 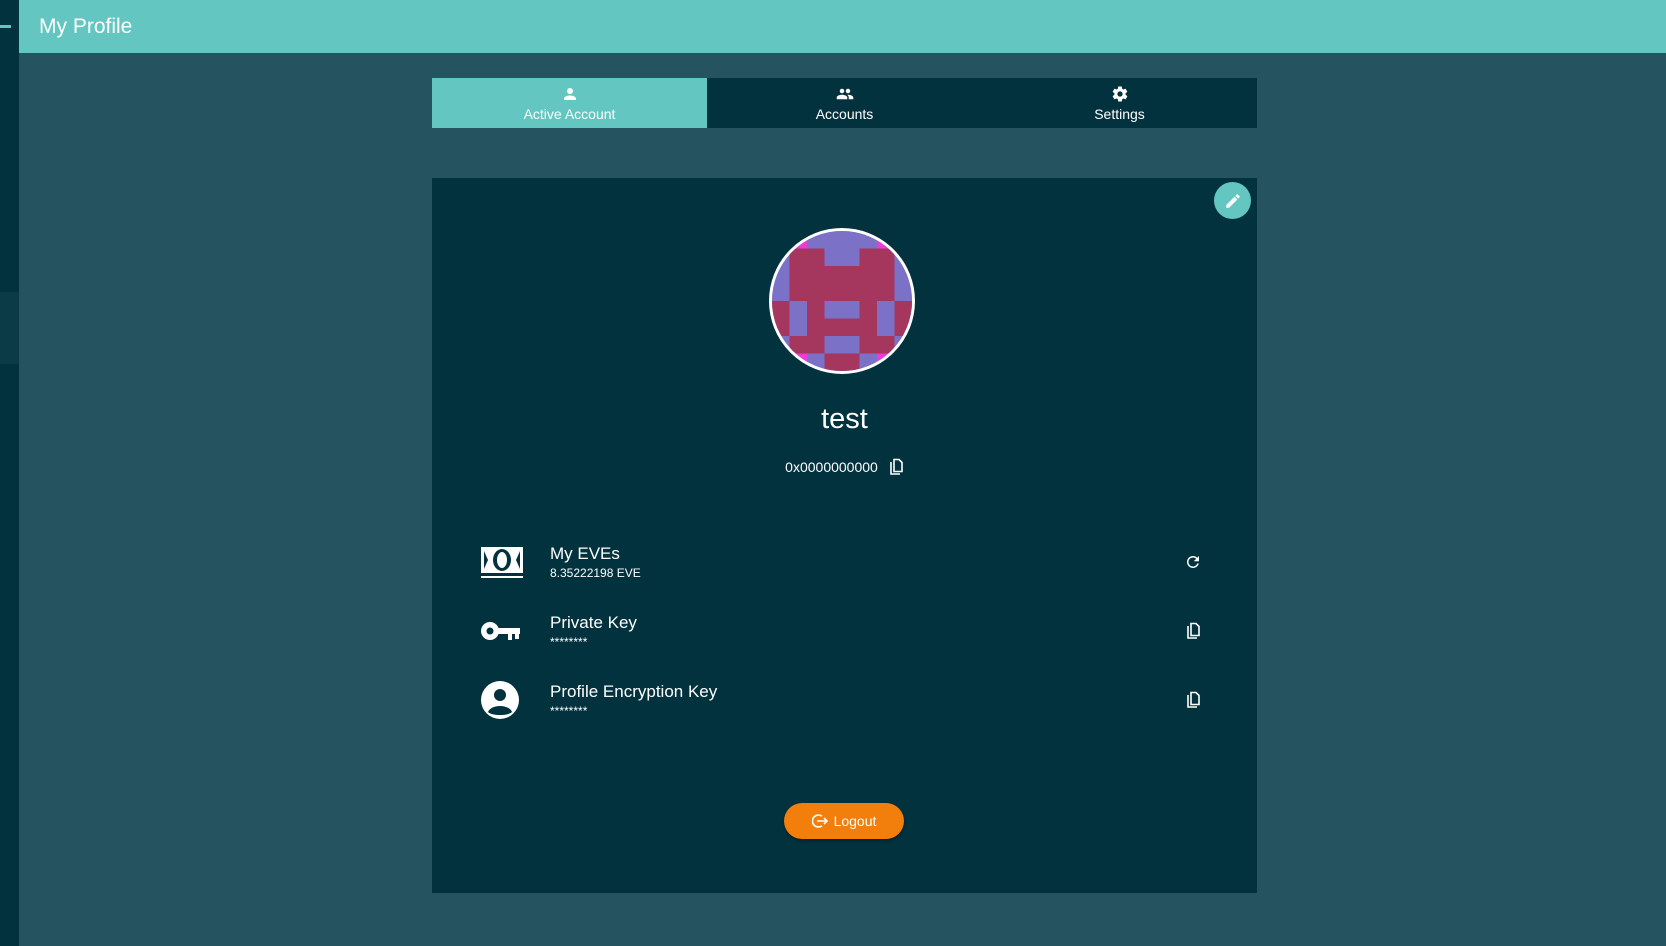 I want to click on list-item-private-key: Private Key ********, so click(x=844, y=631).